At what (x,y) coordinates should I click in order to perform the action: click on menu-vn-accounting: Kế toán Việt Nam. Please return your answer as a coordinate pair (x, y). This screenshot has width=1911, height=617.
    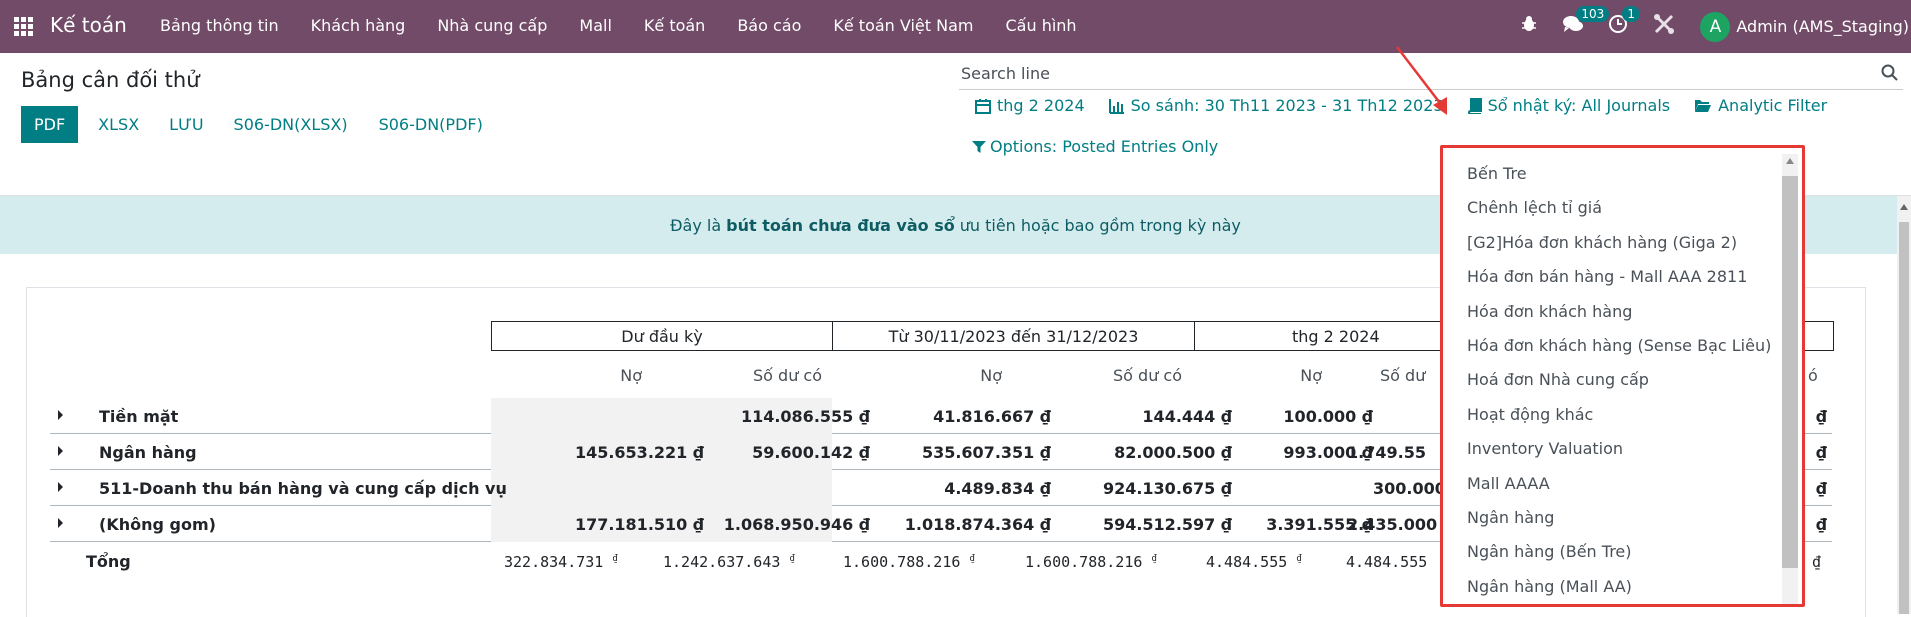
    Looking at the image, I should click on (903, 25).